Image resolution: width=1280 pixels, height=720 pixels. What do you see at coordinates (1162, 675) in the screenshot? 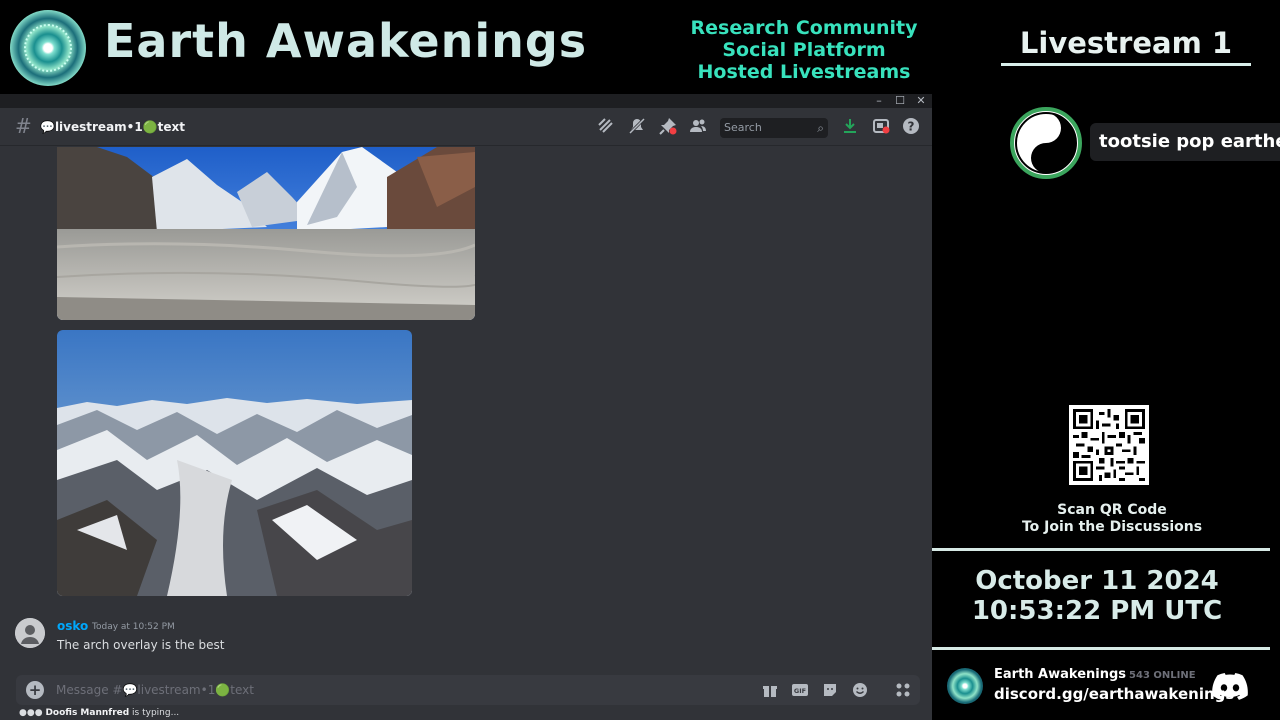
I see `online-count: 543 ONLINE` at bounding box center [1162, 675].